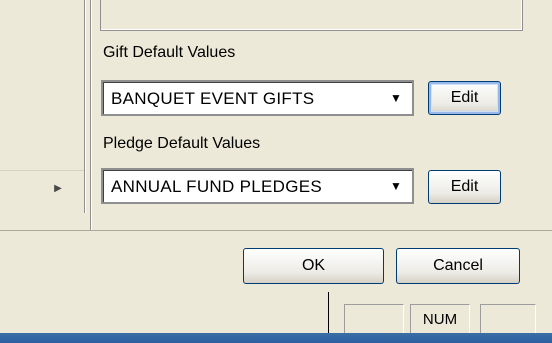  Describe the element at coordinates (42, 188) in the screenshot. I see `left-panel-scrollbar: ▶` at that location.